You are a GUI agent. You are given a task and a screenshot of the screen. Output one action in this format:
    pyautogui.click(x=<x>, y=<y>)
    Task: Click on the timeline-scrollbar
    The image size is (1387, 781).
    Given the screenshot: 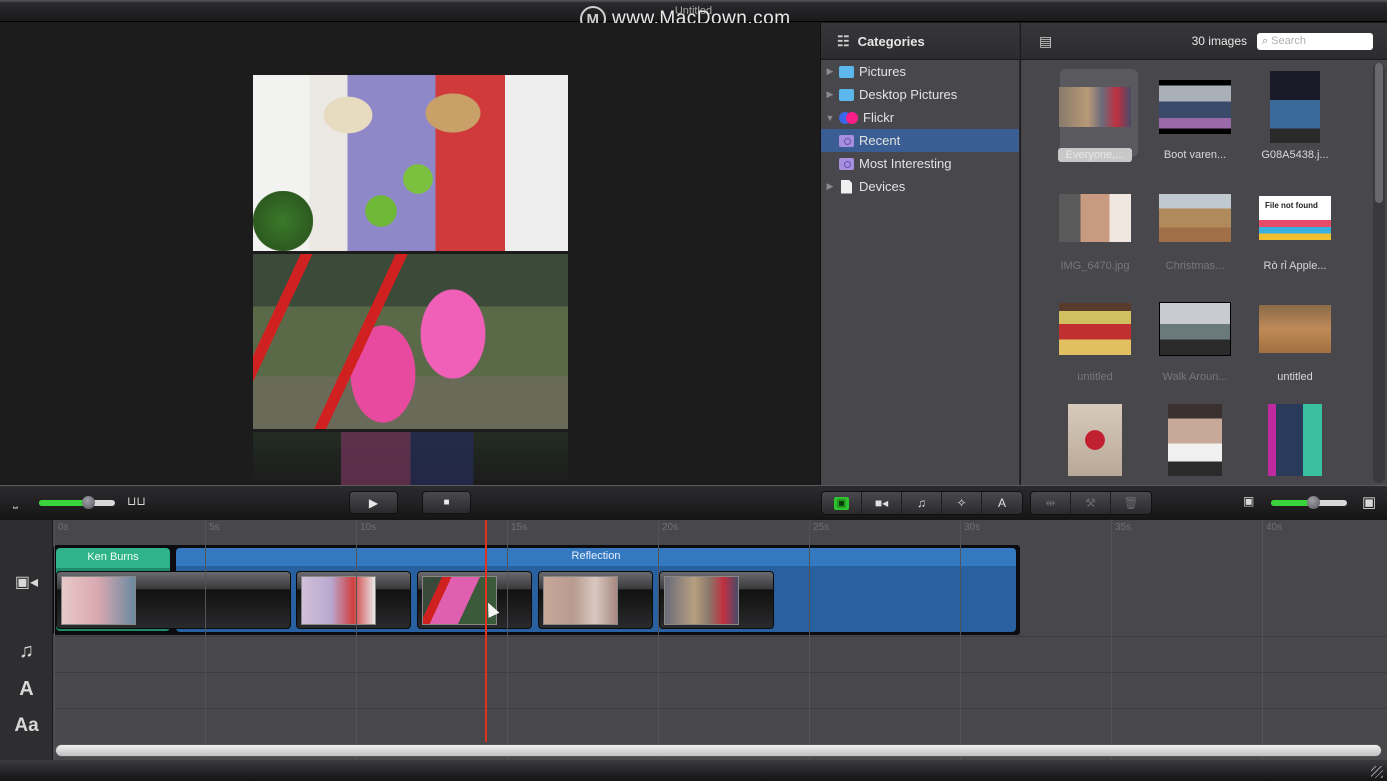 What is the action you would take?
    pyautogui.click(x=718, y=750)
    